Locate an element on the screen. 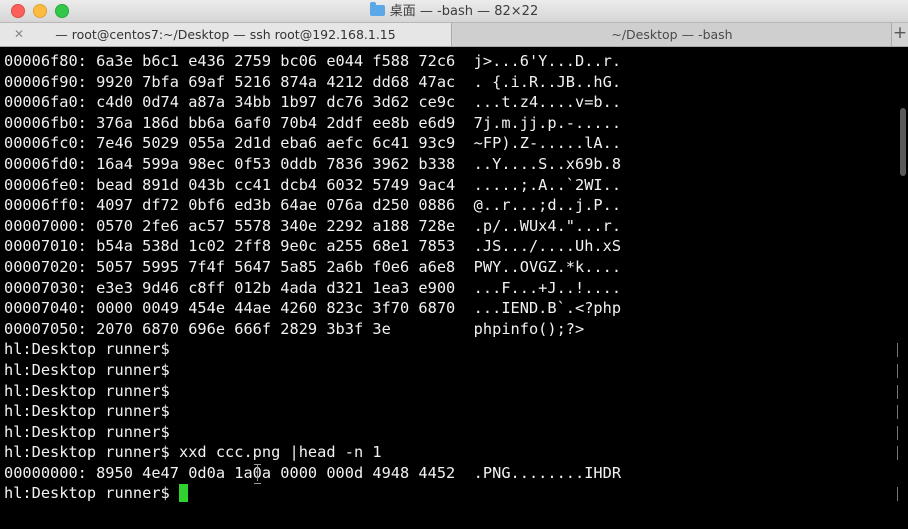 The height and width of the screenshot is (529, 908). title-bar: 桌面 — -bash — 82×22 is located at coordinates (454, 11).